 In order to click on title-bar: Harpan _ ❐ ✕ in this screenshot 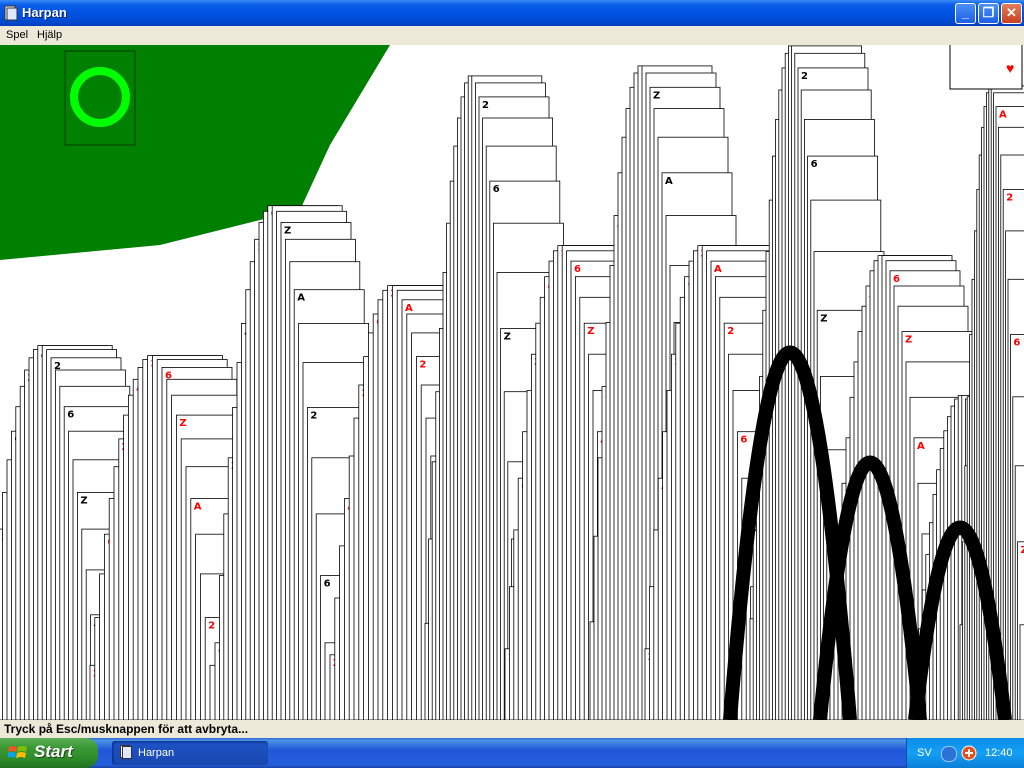, I will do `click(512, 13)`.